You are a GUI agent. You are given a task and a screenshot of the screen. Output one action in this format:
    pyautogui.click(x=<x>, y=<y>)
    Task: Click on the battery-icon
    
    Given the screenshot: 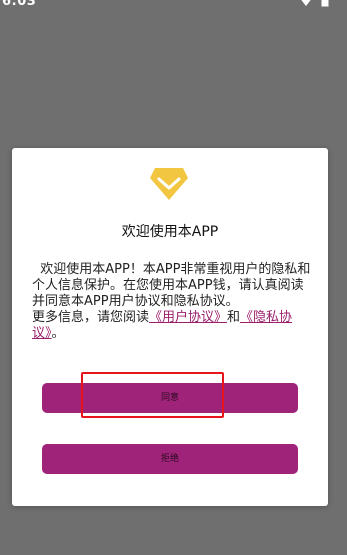 What is the action you would take?
    pyautogui.click(x=325, y=3)
    